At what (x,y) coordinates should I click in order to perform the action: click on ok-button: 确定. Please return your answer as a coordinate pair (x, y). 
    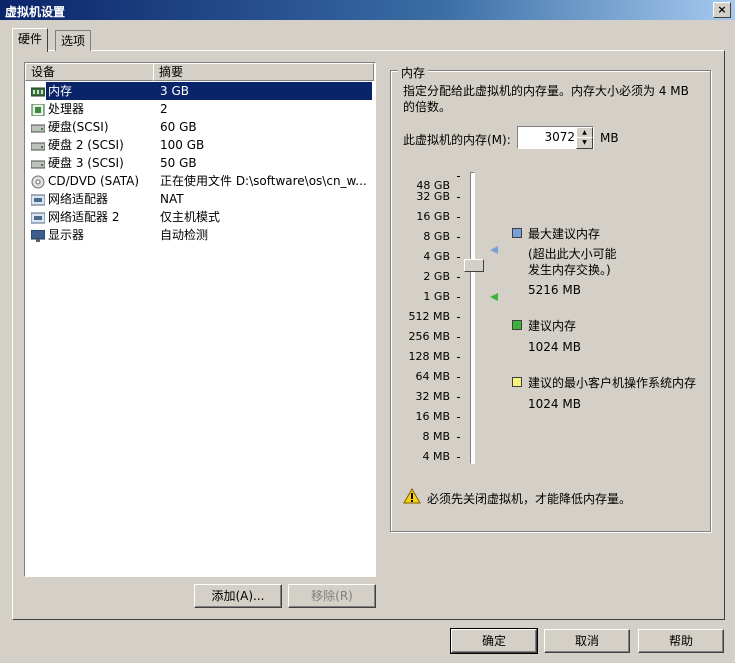
    Looking at the image, I should click on (494, 641).